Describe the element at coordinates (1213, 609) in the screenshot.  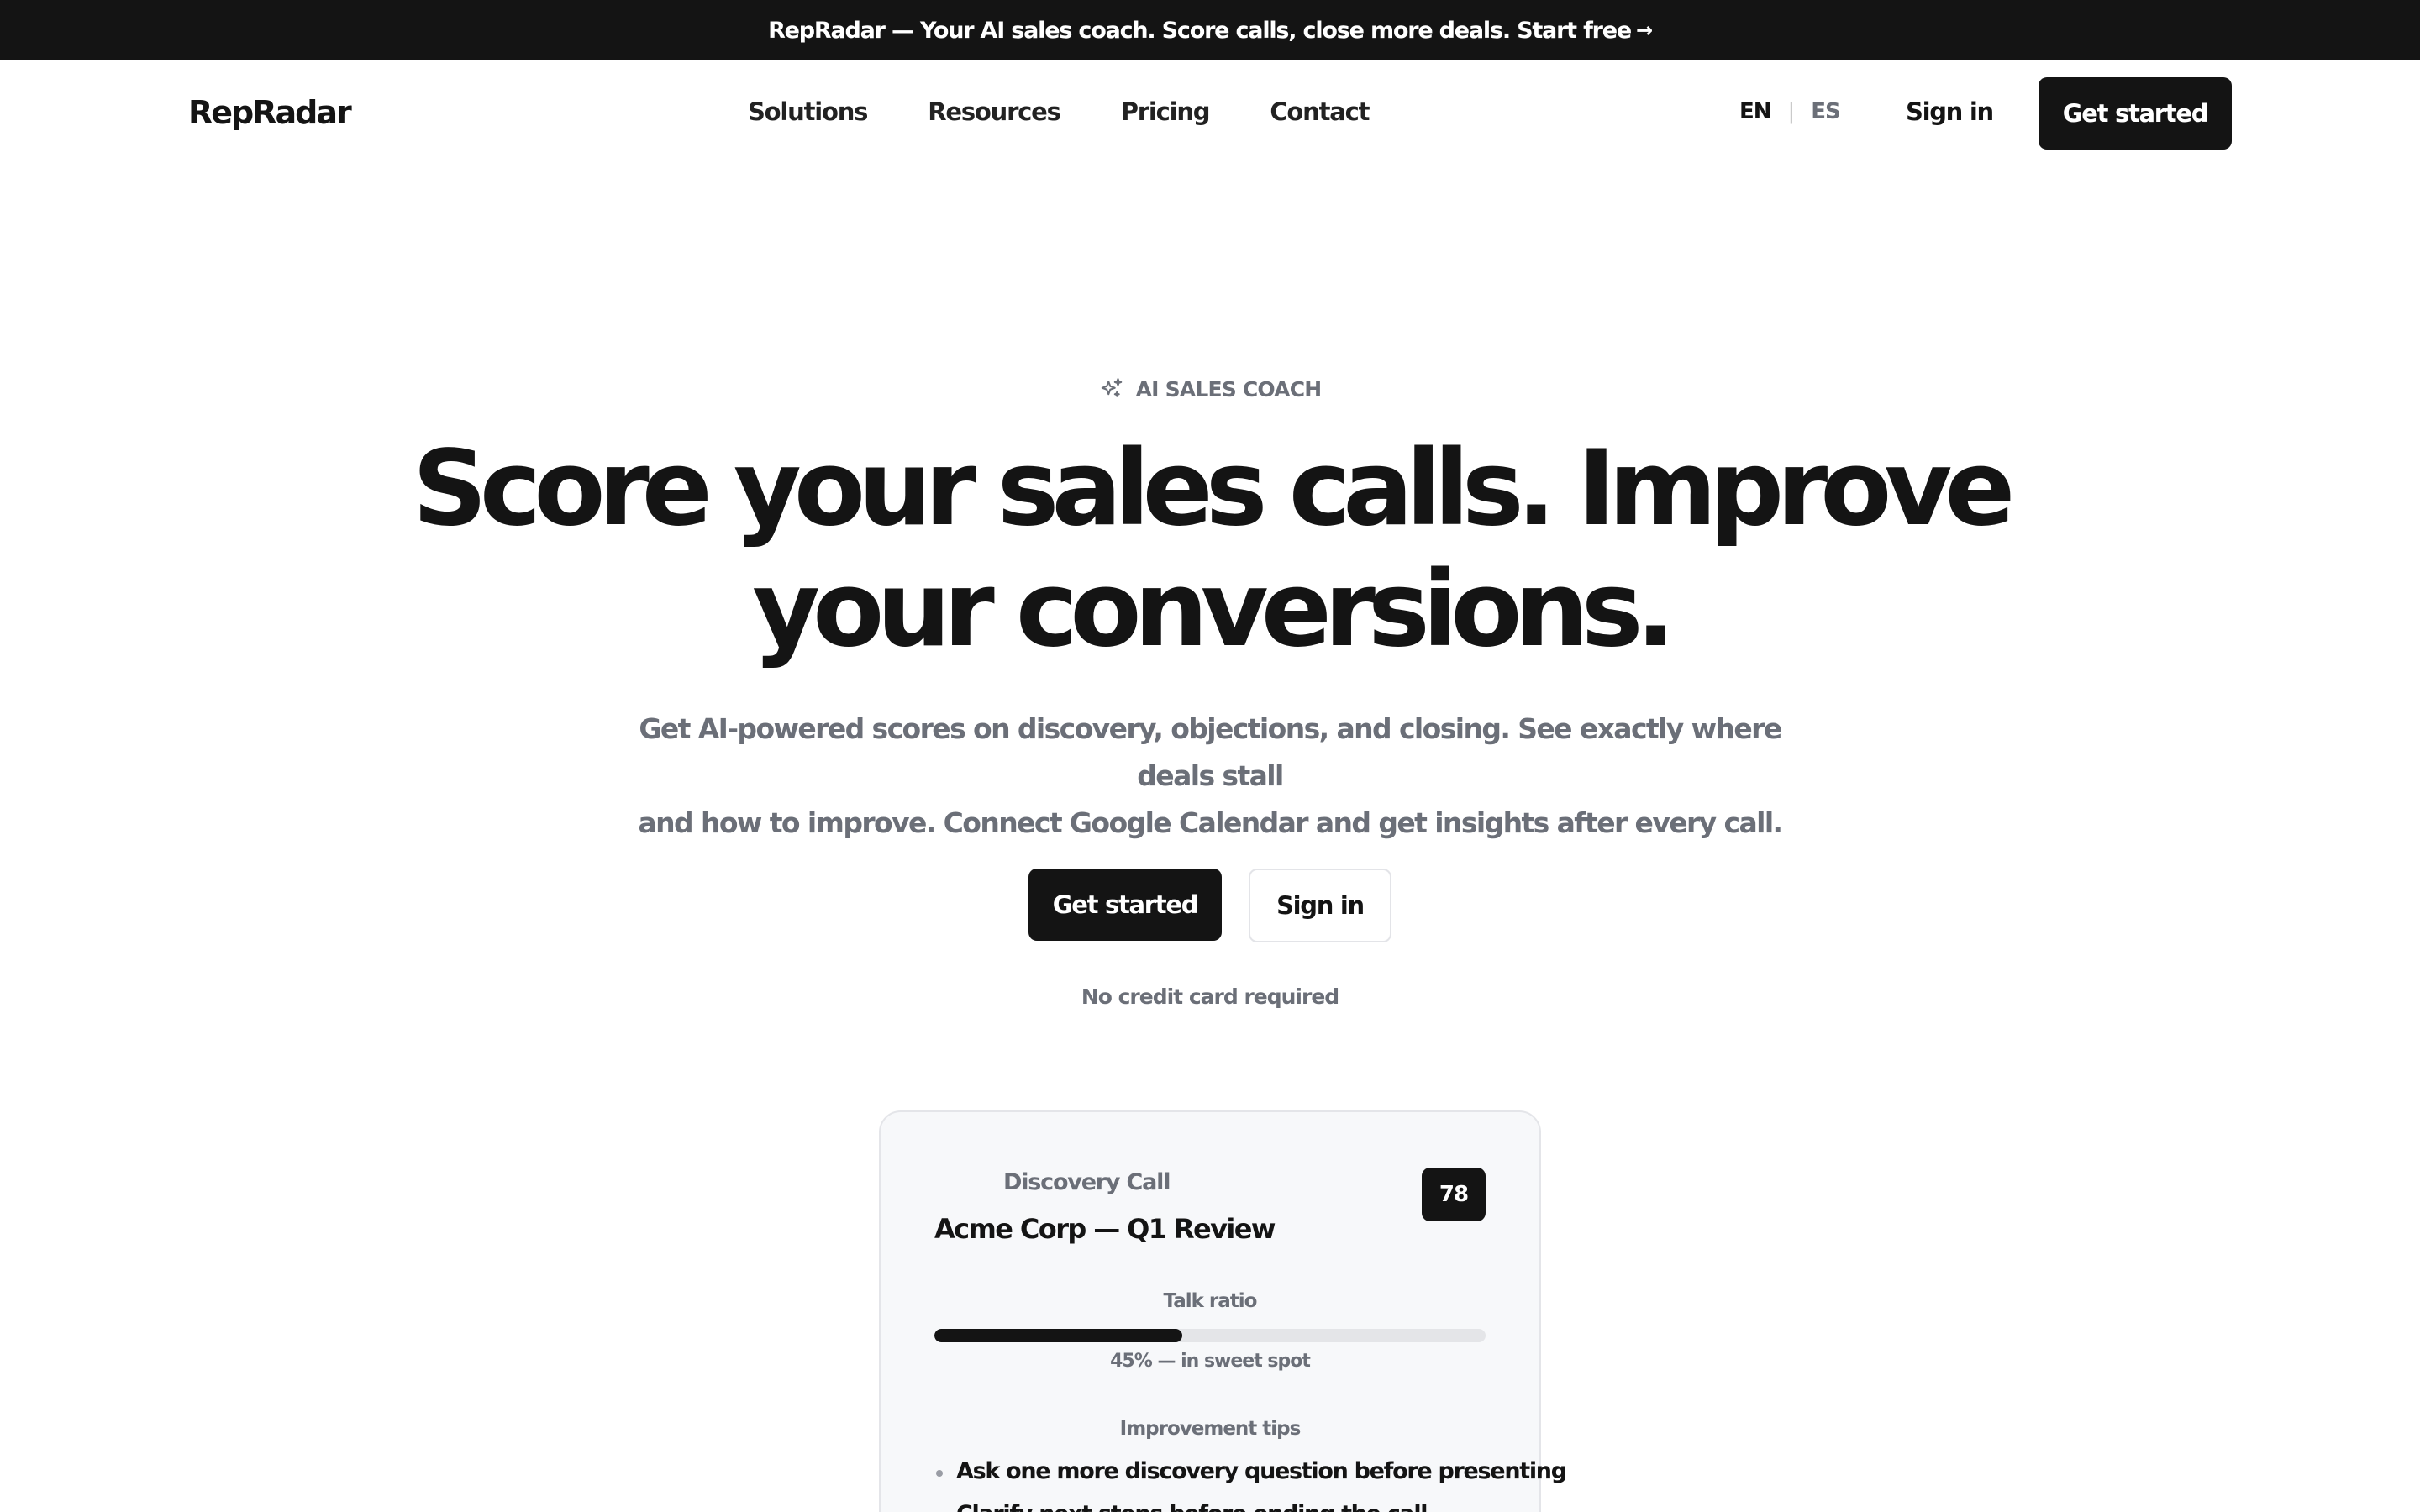
I see `headline-line-2: your conversions.` at that location.